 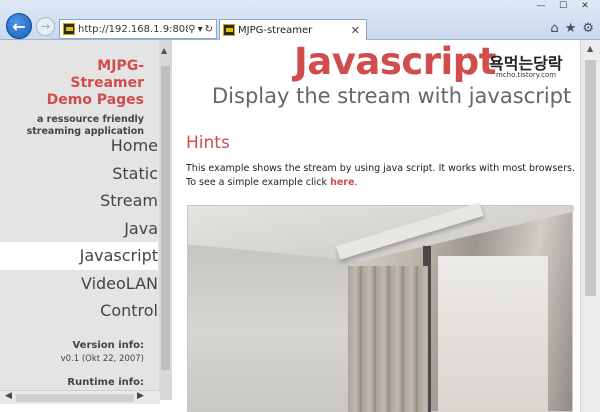 What do you see at coordinates (229, 30) in the screenshot?
I see `tab-favicon-icon` at bounding box center [229, 30].